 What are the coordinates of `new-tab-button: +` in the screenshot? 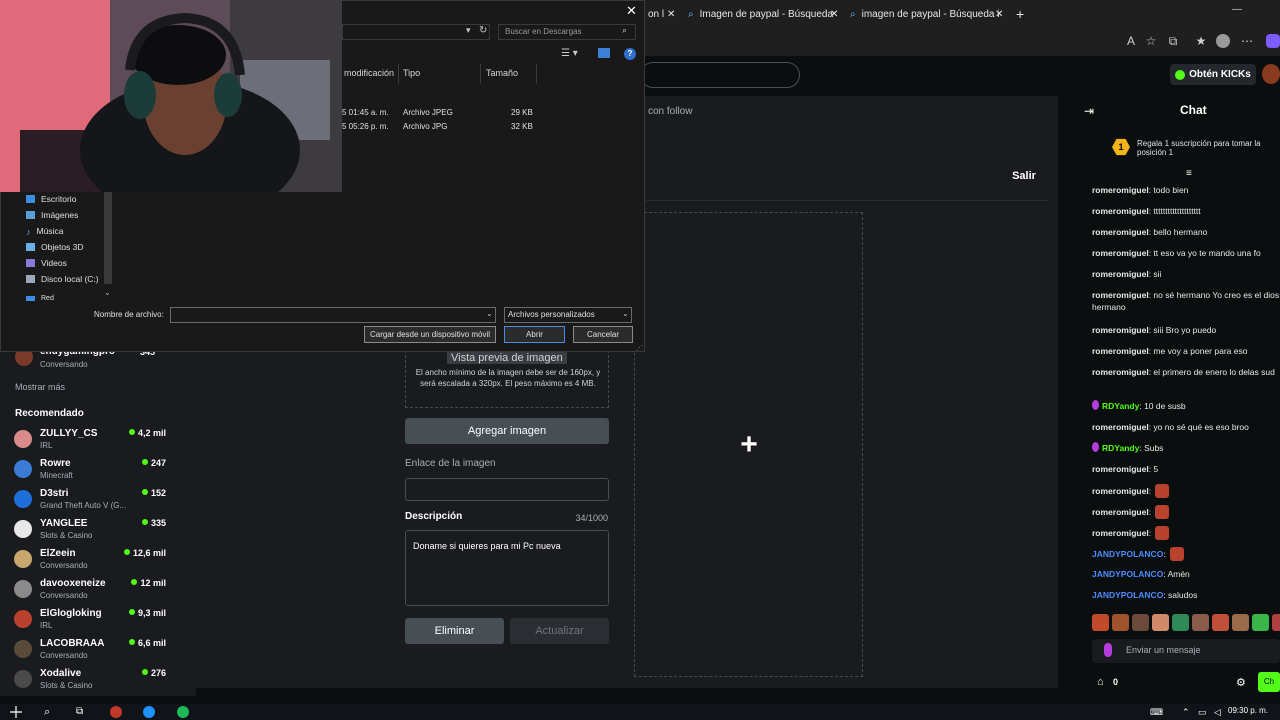 It's located at (1023, 14).